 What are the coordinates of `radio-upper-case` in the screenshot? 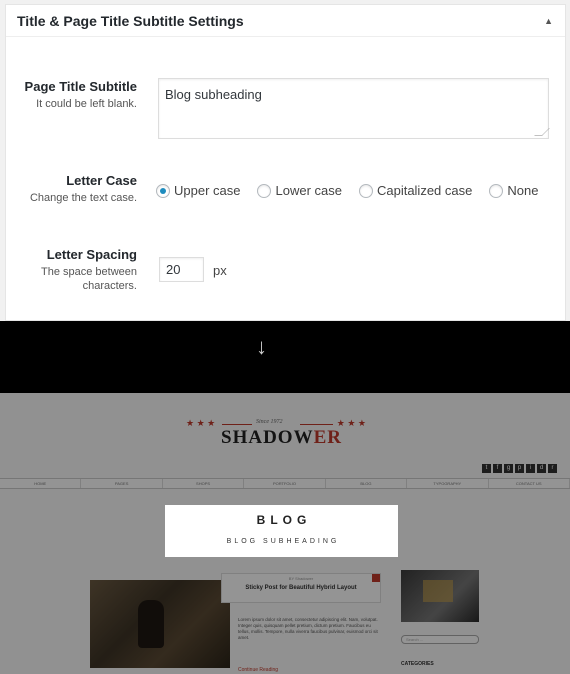 It's located at (163, 190).